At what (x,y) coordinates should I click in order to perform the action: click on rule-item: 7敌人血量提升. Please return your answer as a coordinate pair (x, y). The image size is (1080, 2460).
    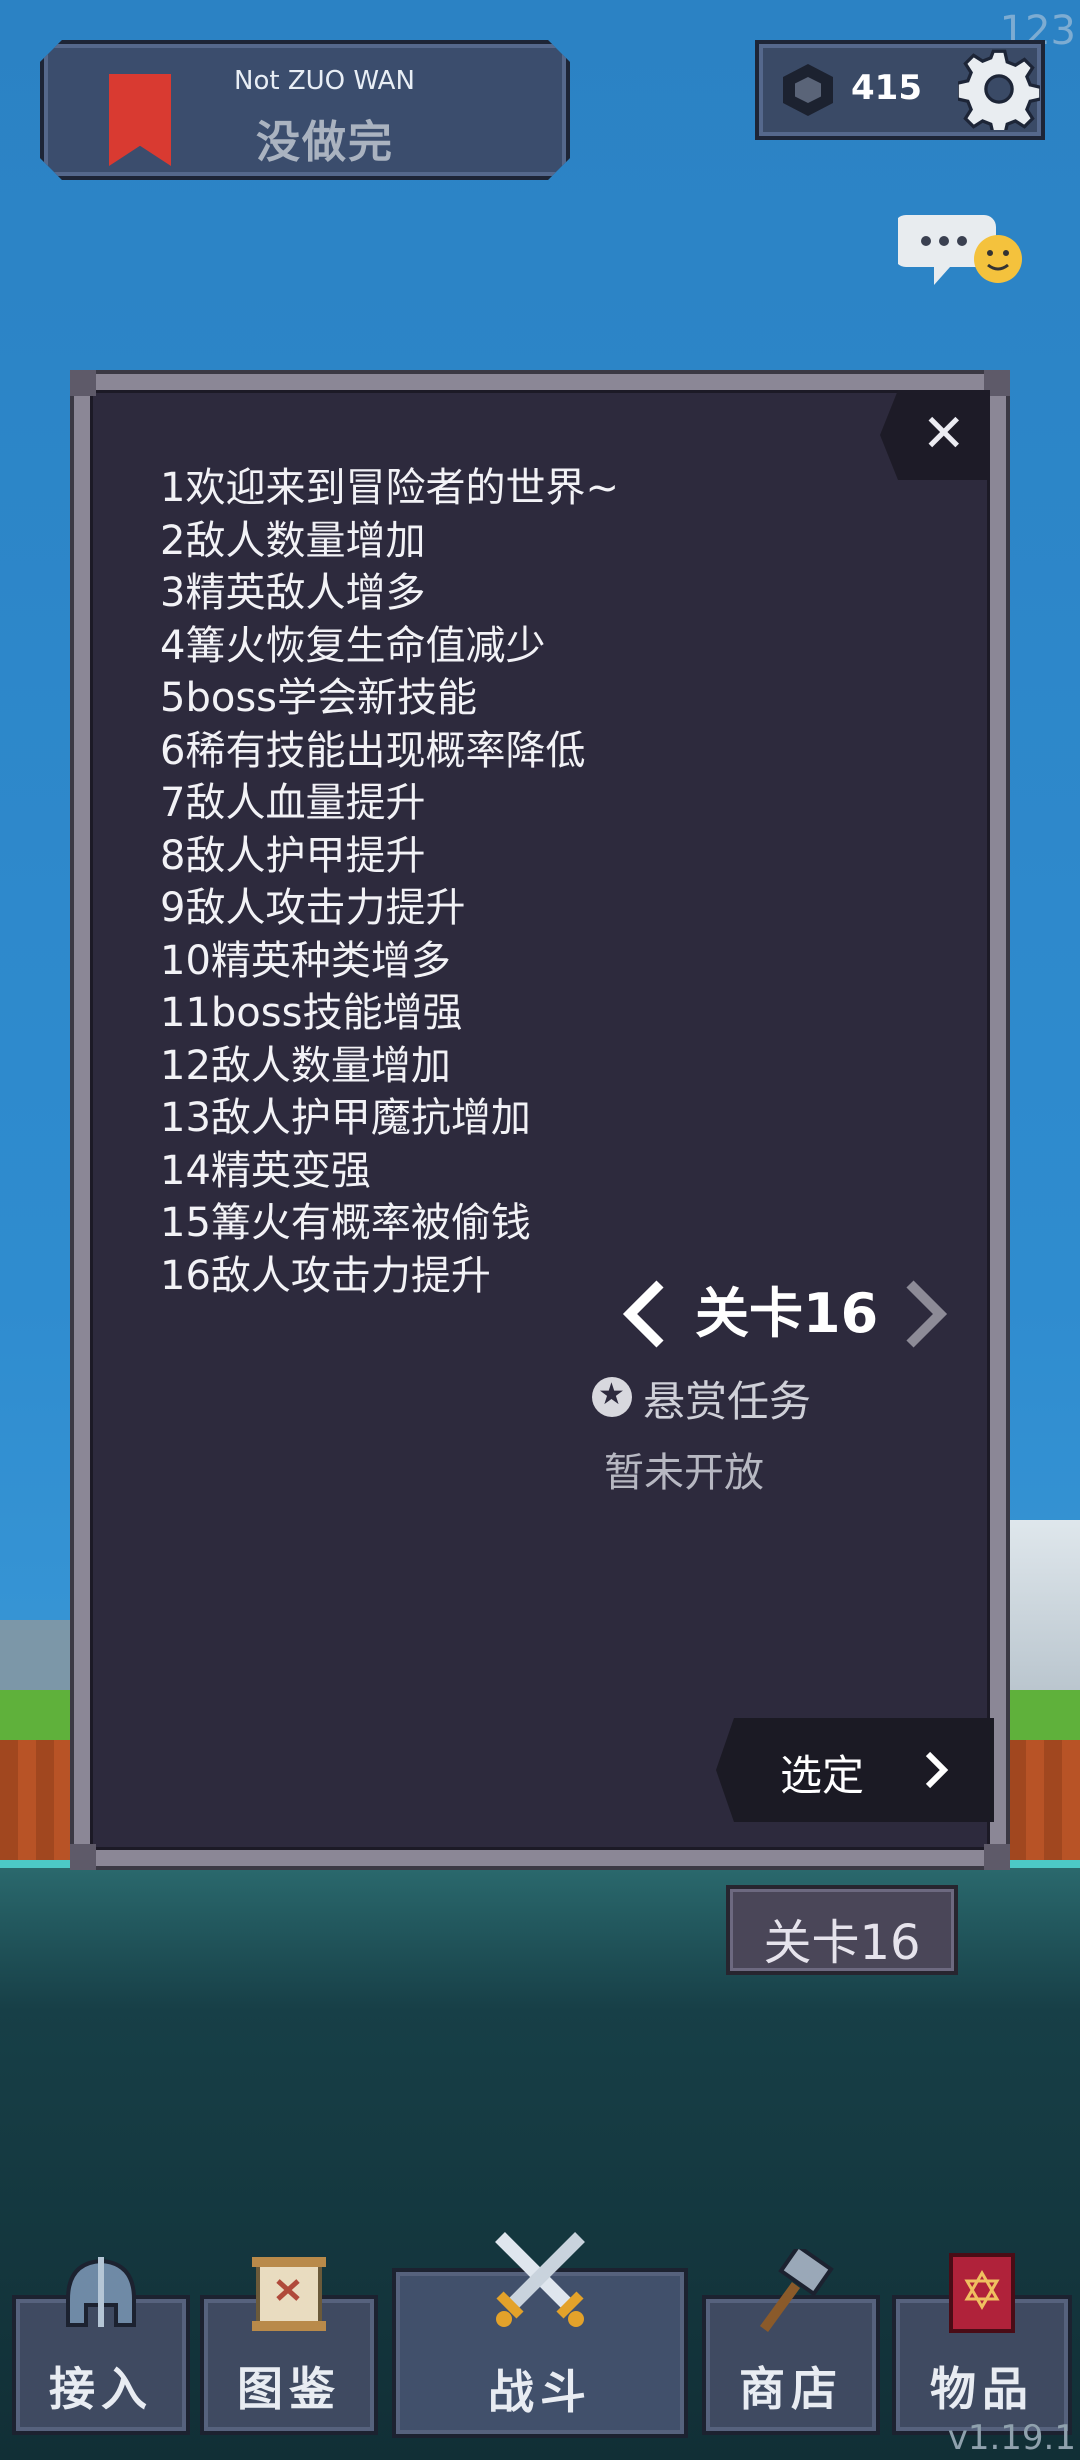
    Looking at the image, I should click on (293, 803).